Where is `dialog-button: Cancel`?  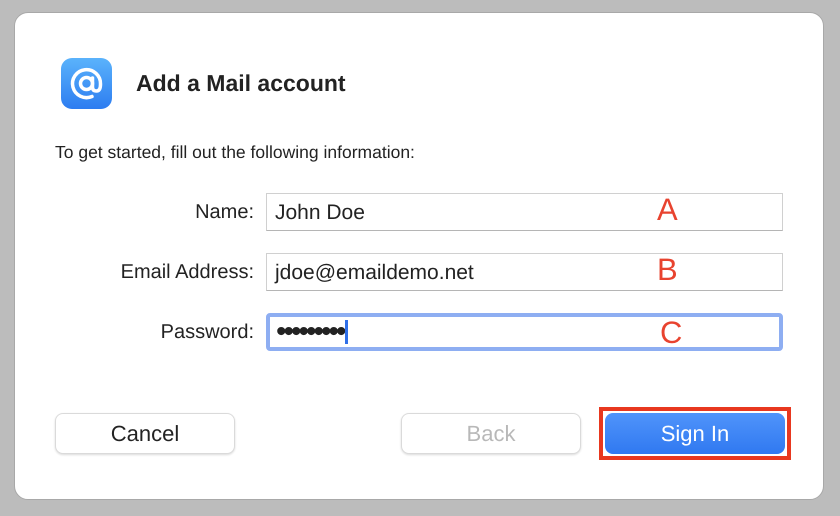 dialog-button: Cancel is located at coordinates (145, 433).